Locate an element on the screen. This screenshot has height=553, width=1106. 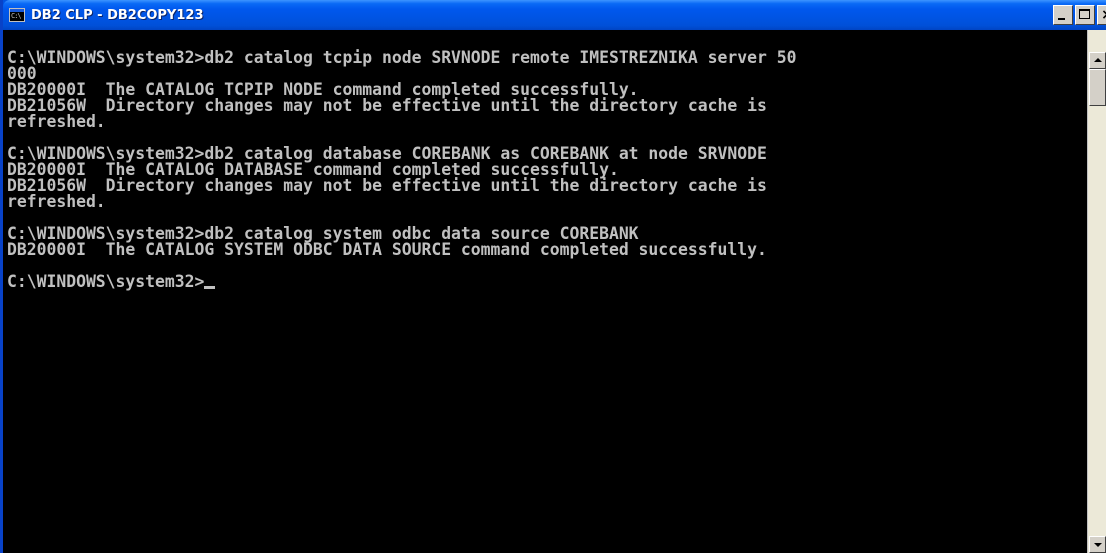
maximize-icon is located at coordinates (1084, 14).